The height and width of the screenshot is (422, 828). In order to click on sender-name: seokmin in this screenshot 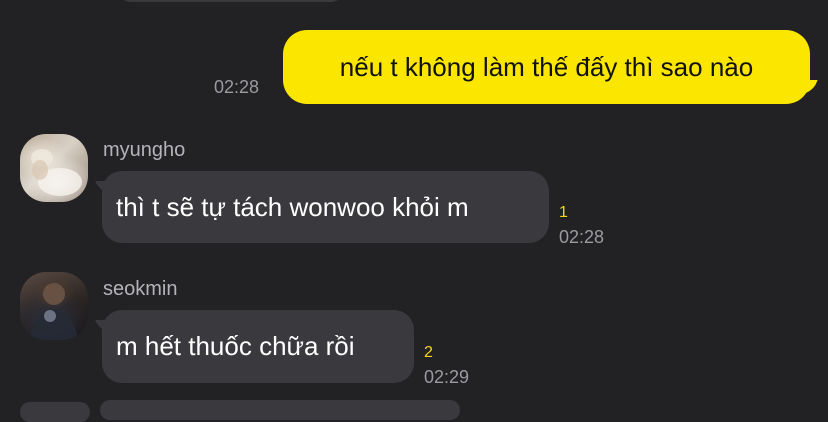, I will do `click(140, 289)`.